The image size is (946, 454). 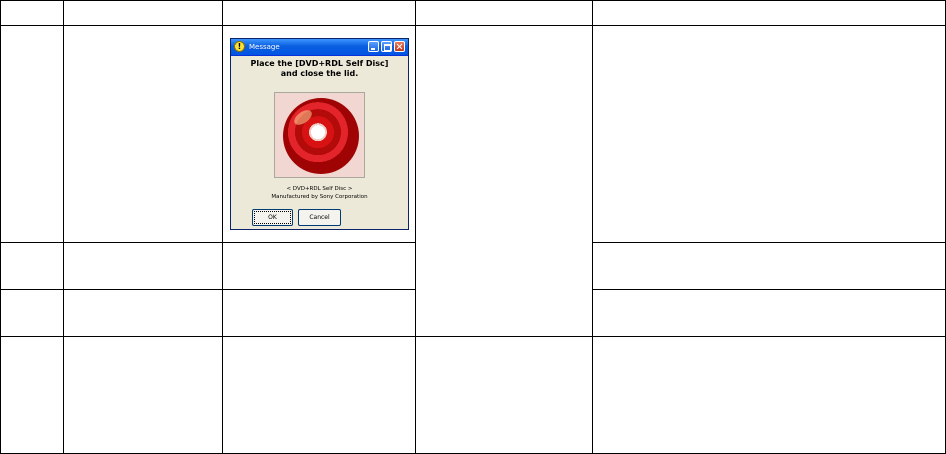 What do you see at coordinates (373, 46) in the screenshot?
I see `minimize-icon` at bounding box center [373, 46].